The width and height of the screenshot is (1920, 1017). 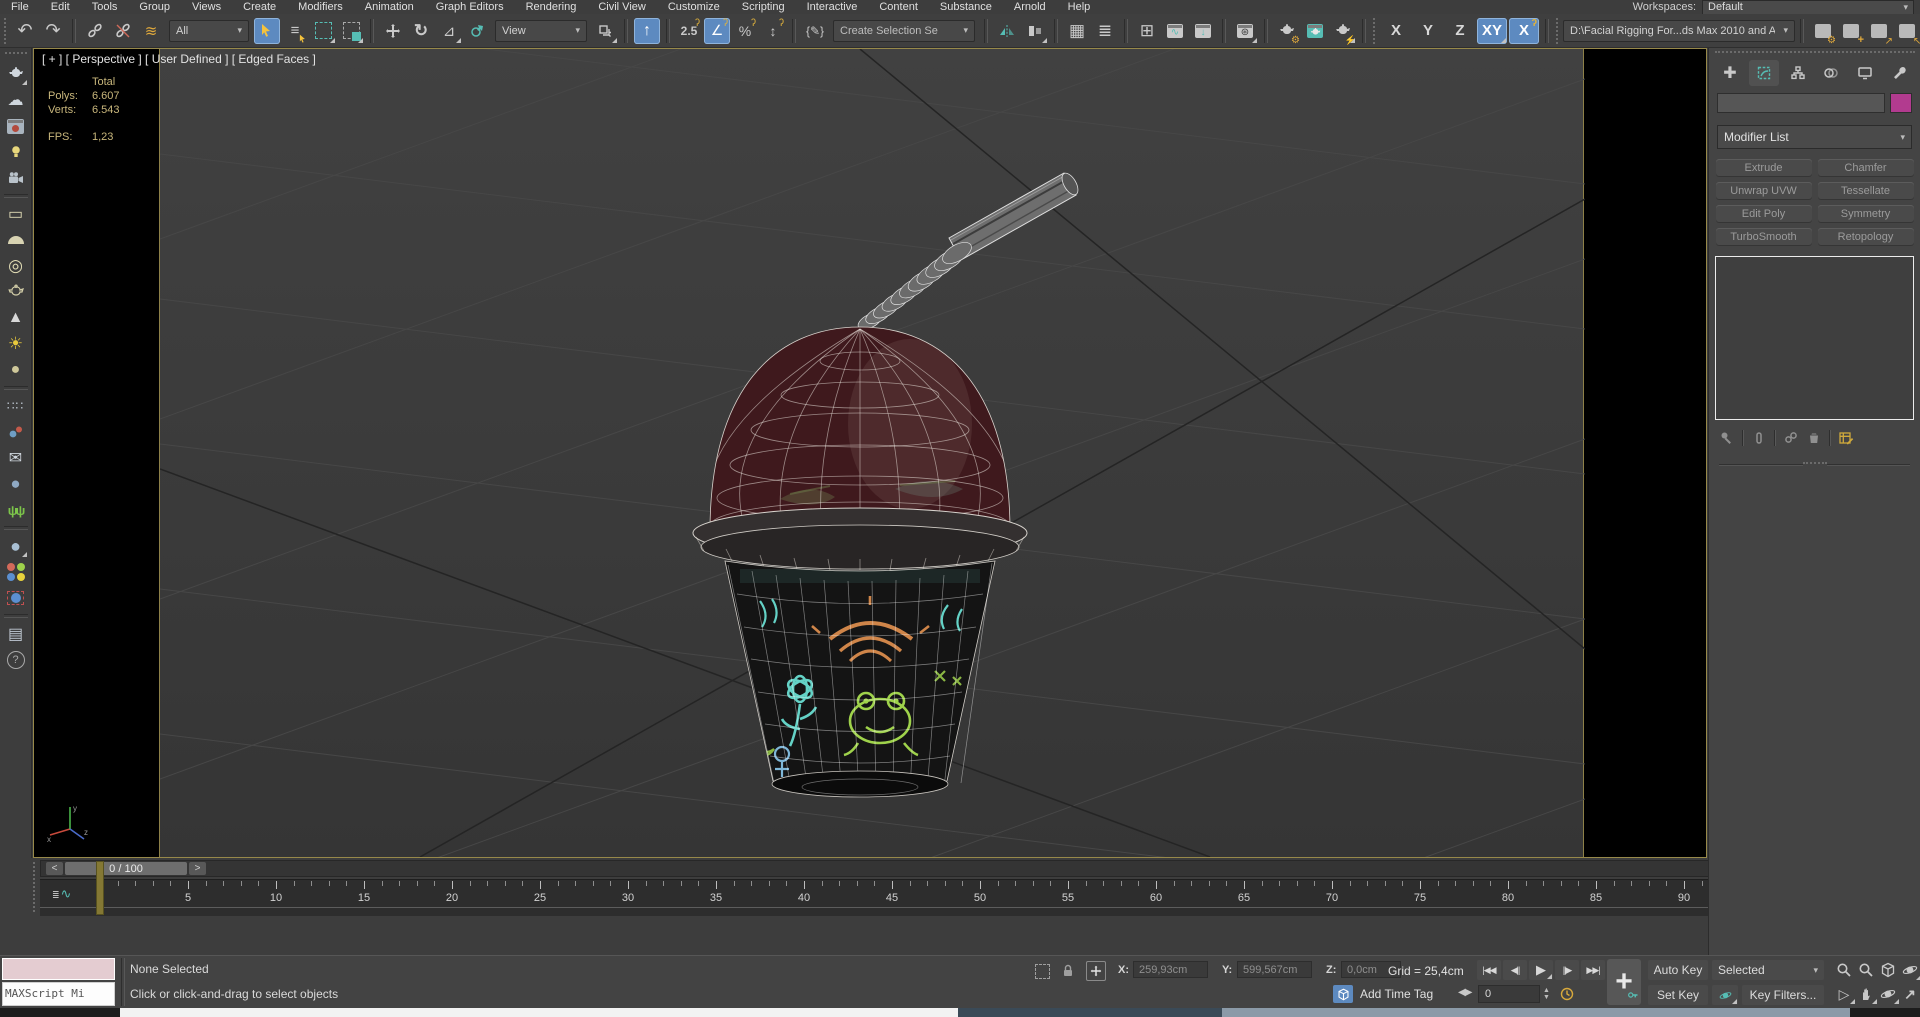 I want to click on sun-light-button: ☀, so click(x=16, y=344).